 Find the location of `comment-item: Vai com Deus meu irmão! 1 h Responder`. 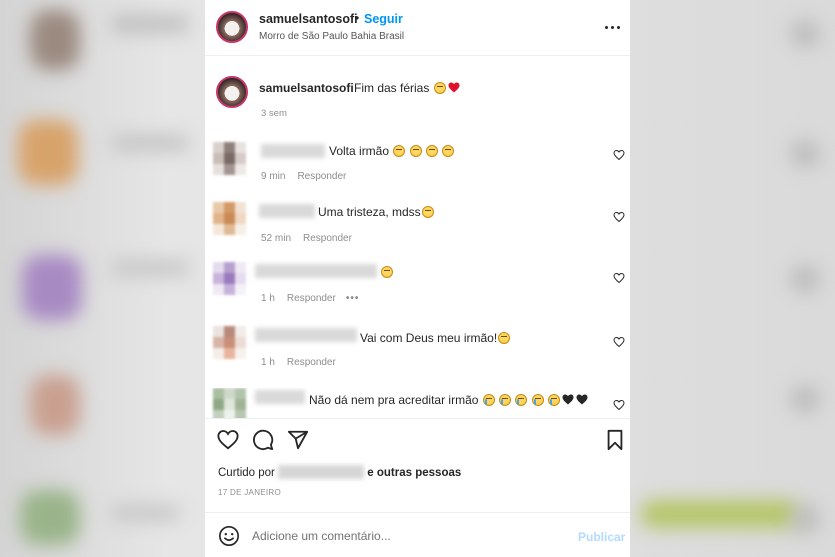

comment-item: Vai com Deus meu irmão! 1 h Responder is located at coordinates (417, 355).